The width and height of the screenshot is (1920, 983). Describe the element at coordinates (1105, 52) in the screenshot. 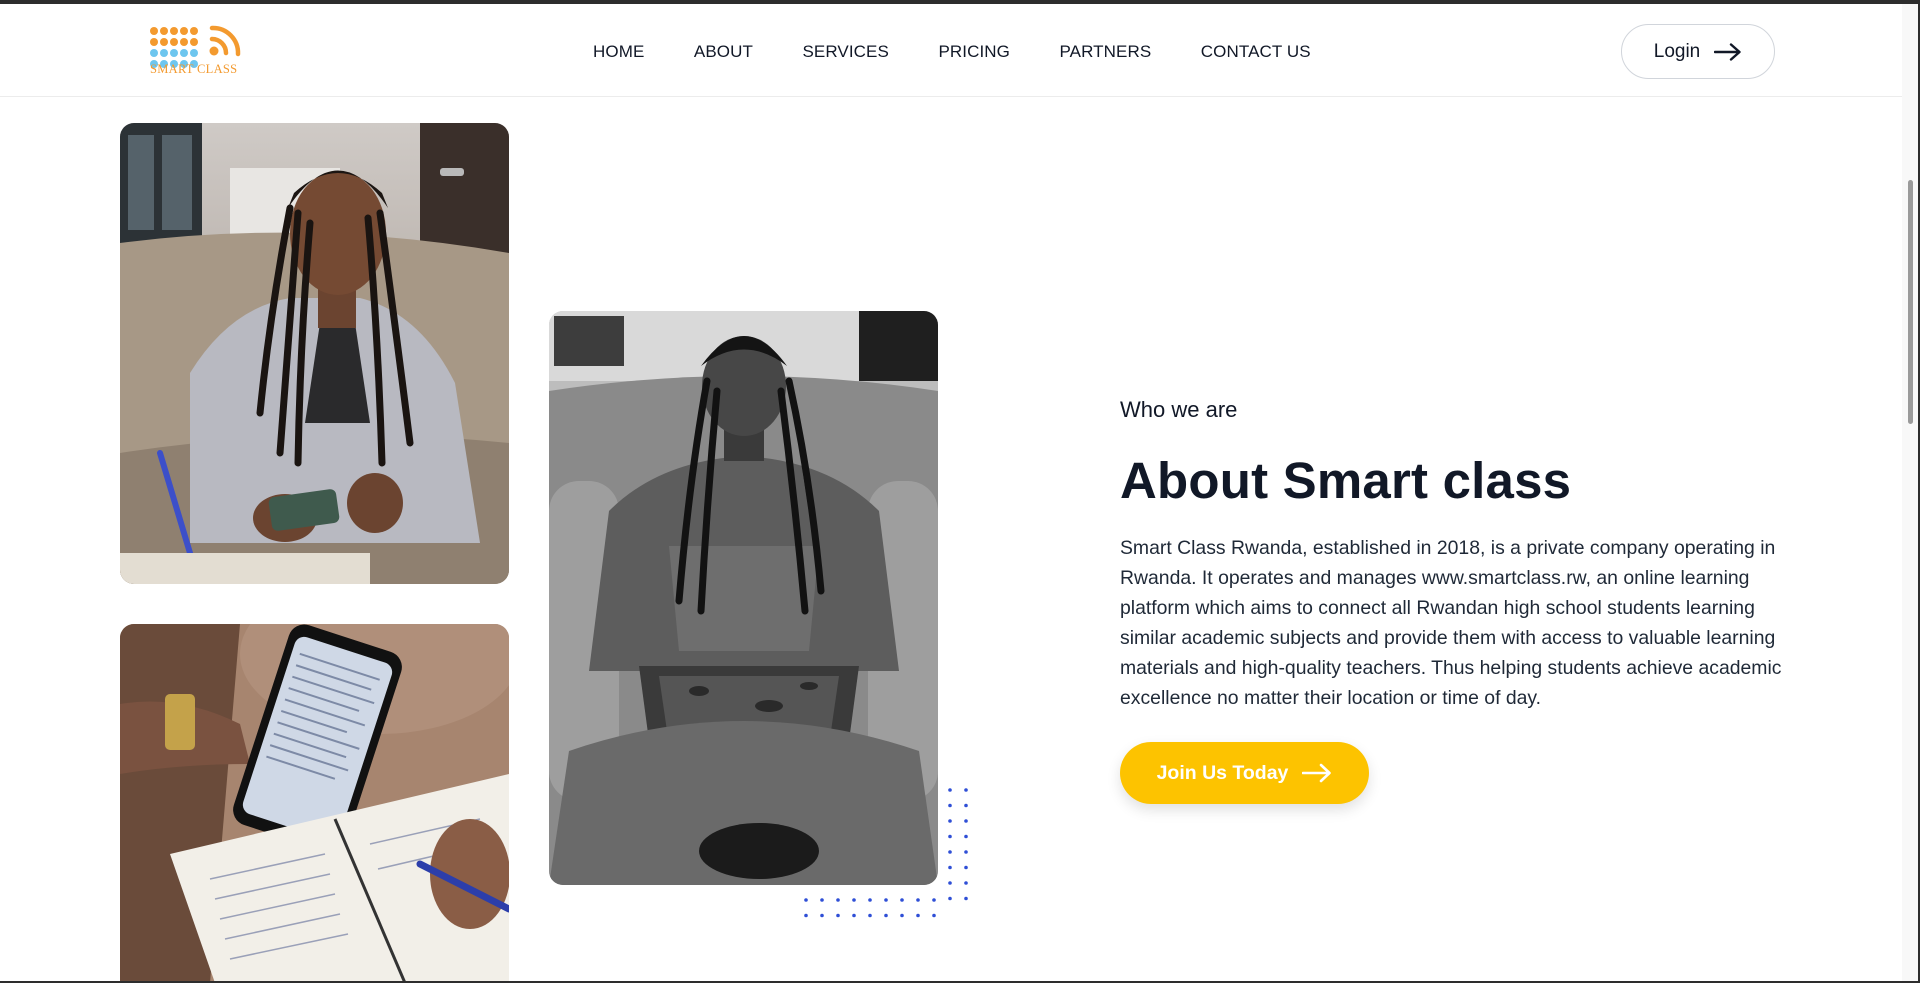

I see `nav-partners: PARTNERS` at that location.